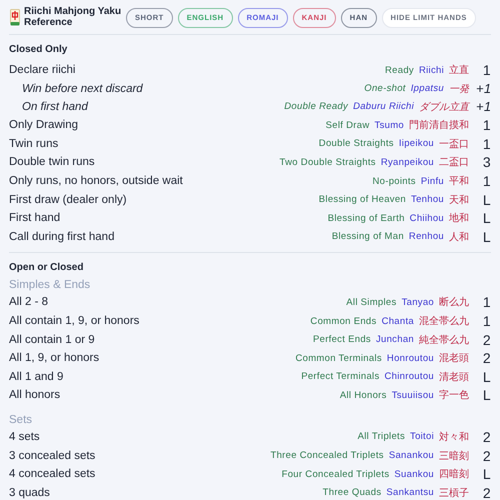  Describe the element at coordinates (68, 200) in the screenshot. I see `yaku-description: First draw (dealer only)` at that location.